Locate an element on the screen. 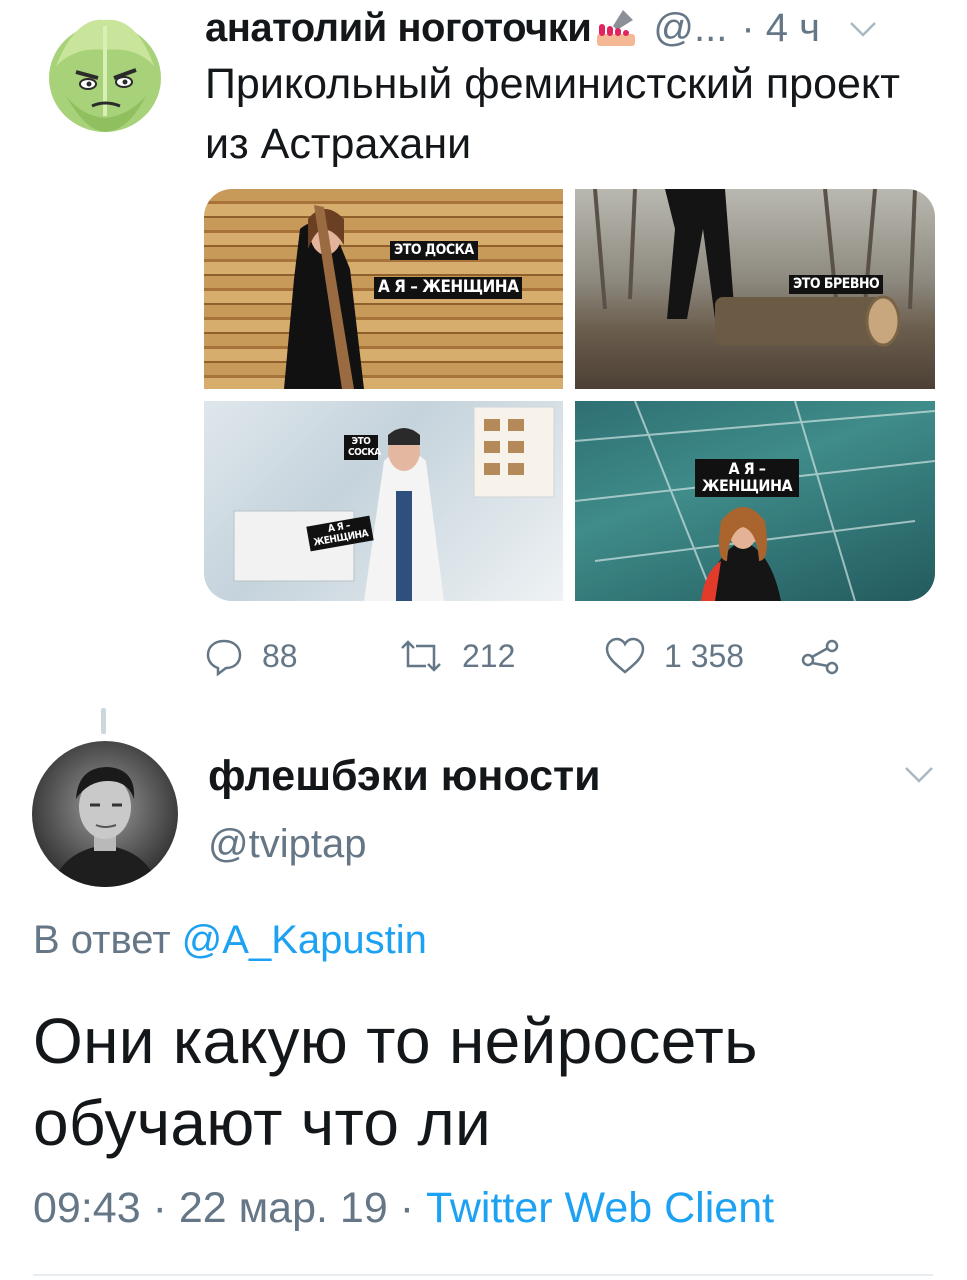  caption-text: ЭТО БРЕВНО is located at coordinates (836, 284).